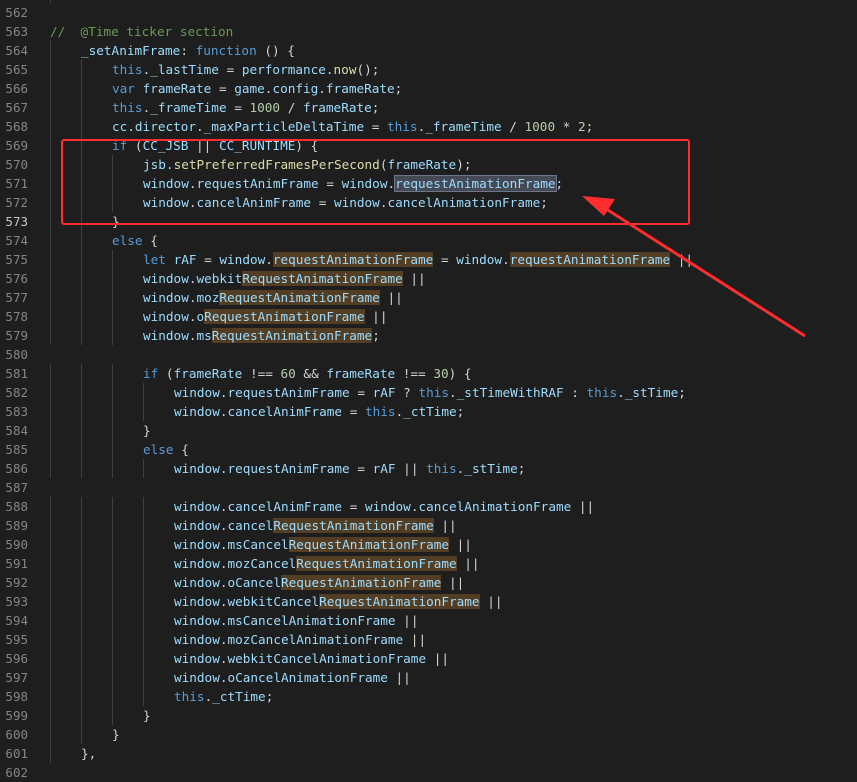 The height and width of the screenshot is (782, 857). I want to click on code-line: 598 this._ctTime;, so click(428, 696).